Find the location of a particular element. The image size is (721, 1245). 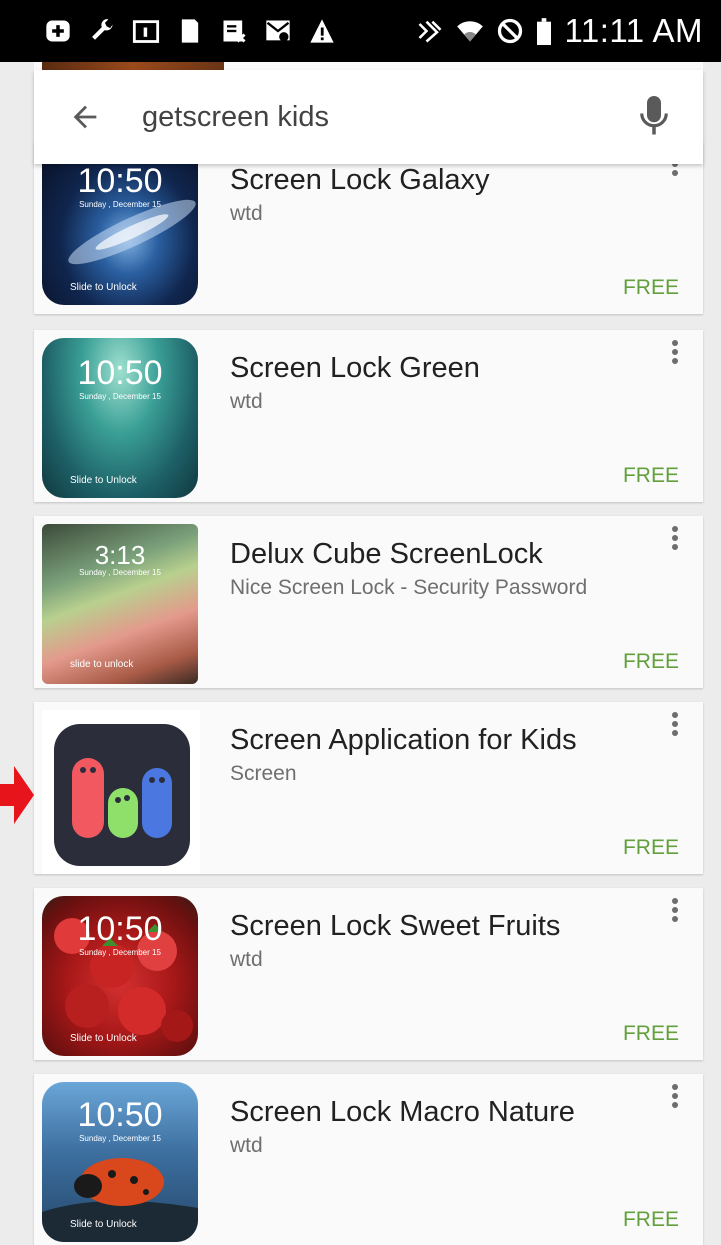

clock: 11:11 AM is located at coordinates (633, 30).